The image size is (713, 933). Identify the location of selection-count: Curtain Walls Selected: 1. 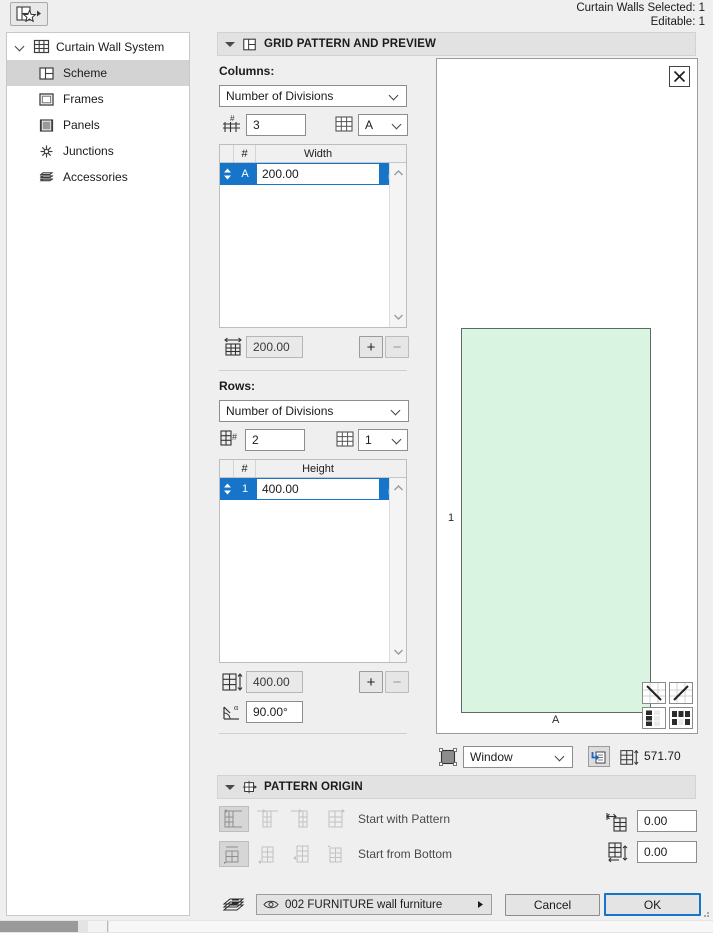
(640, 8).